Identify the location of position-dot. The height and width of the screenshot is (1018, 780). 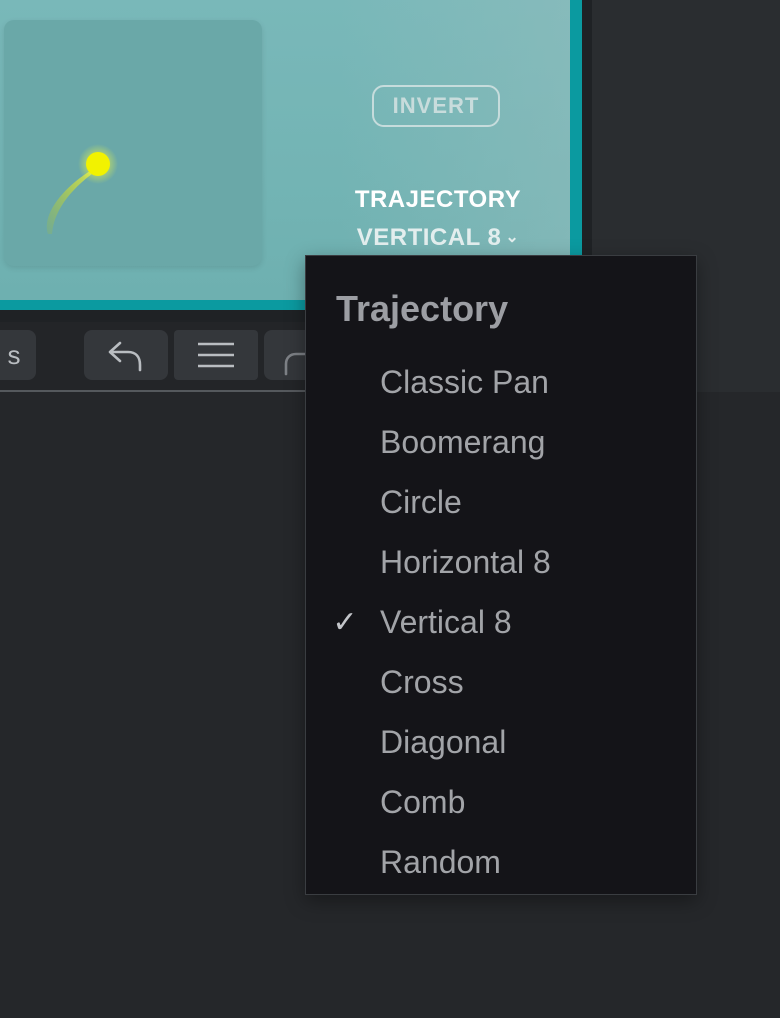
(98, 164).